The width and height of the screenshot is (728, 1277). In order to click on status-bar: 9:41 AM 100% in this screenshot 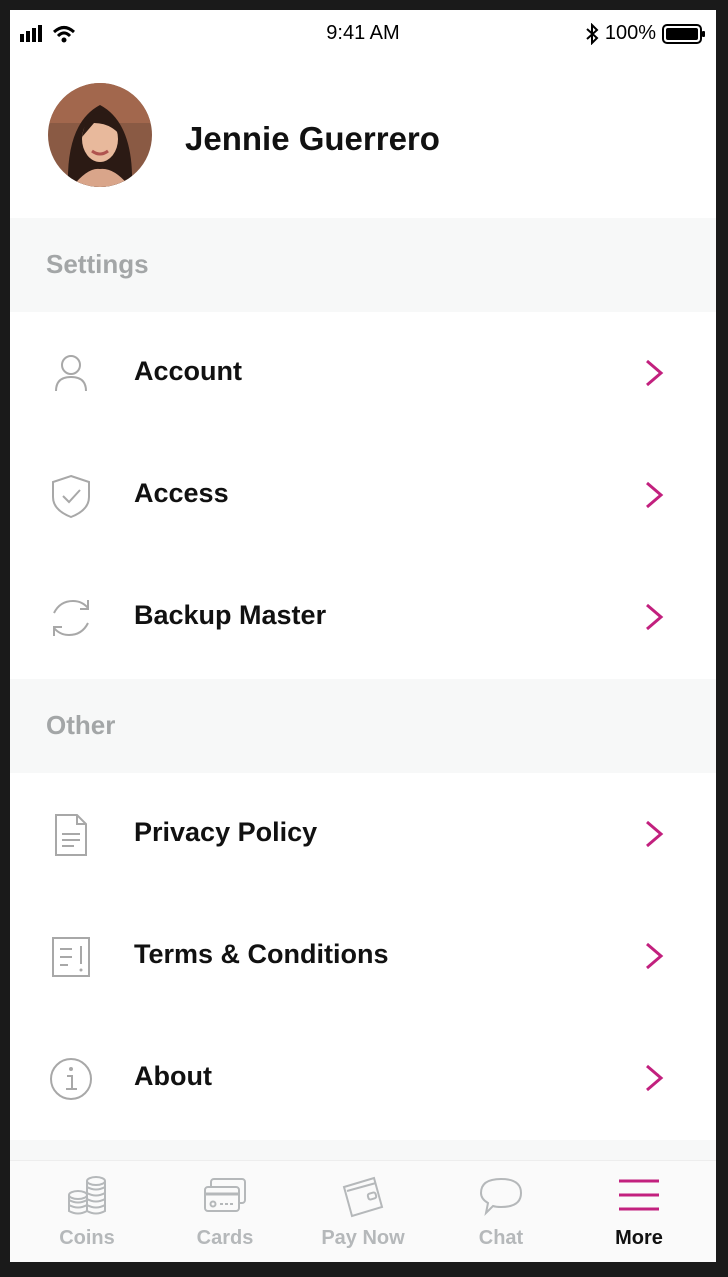, I will do `click(363, 33)`.